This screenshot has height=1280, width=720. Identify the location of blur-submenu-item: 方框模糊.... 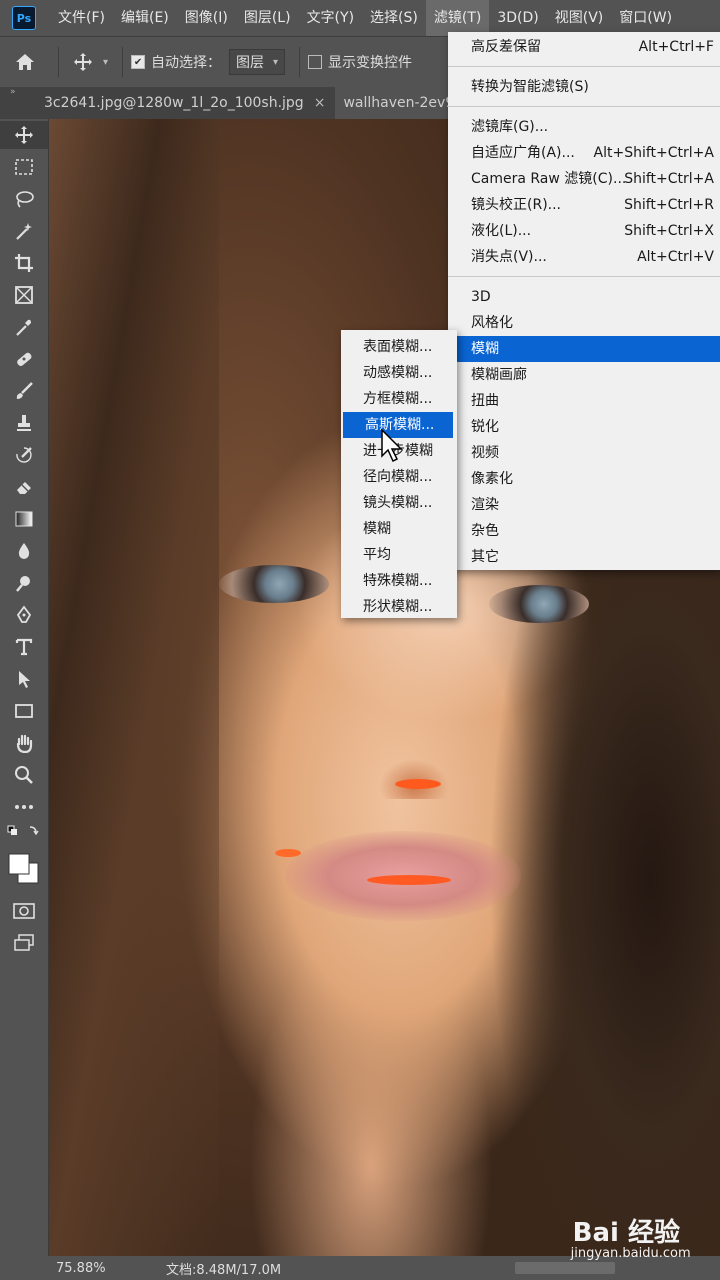
(399, 399).